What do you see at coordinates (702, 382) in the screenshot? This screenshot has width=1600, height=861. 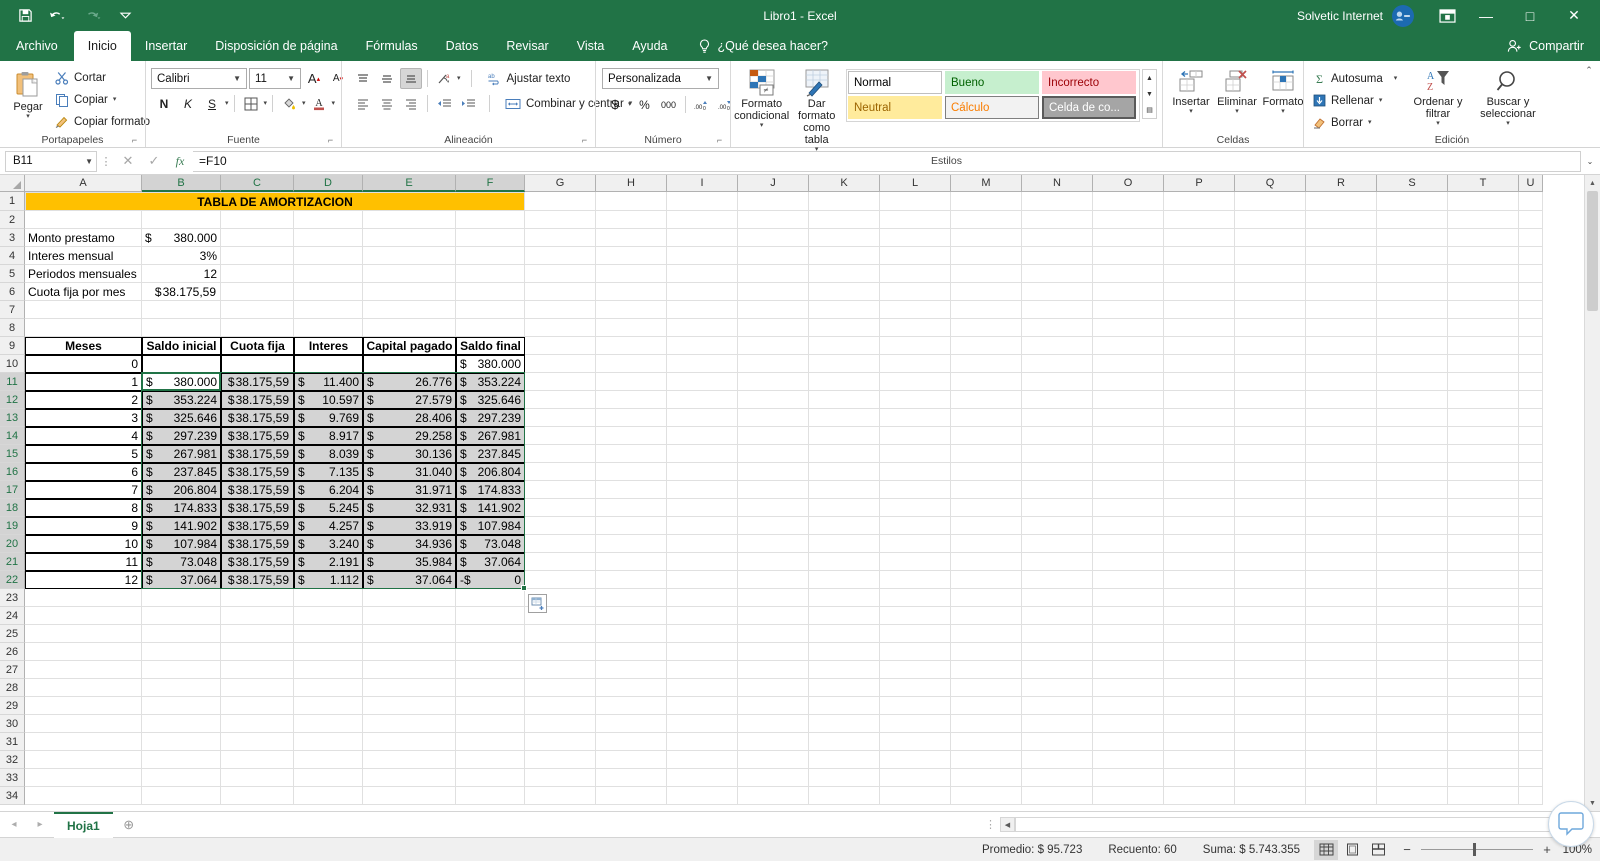 I see `cell-I11` at bounding box center [702, 382].